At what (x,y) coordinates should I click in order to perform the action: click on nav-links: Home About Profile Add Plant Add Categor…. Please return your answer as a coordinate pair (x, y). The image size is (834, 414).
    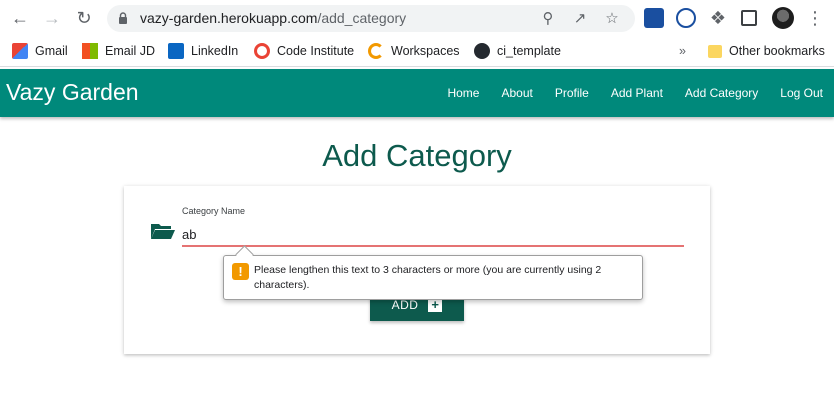
    Looking at the image, I should click on (635, 93).